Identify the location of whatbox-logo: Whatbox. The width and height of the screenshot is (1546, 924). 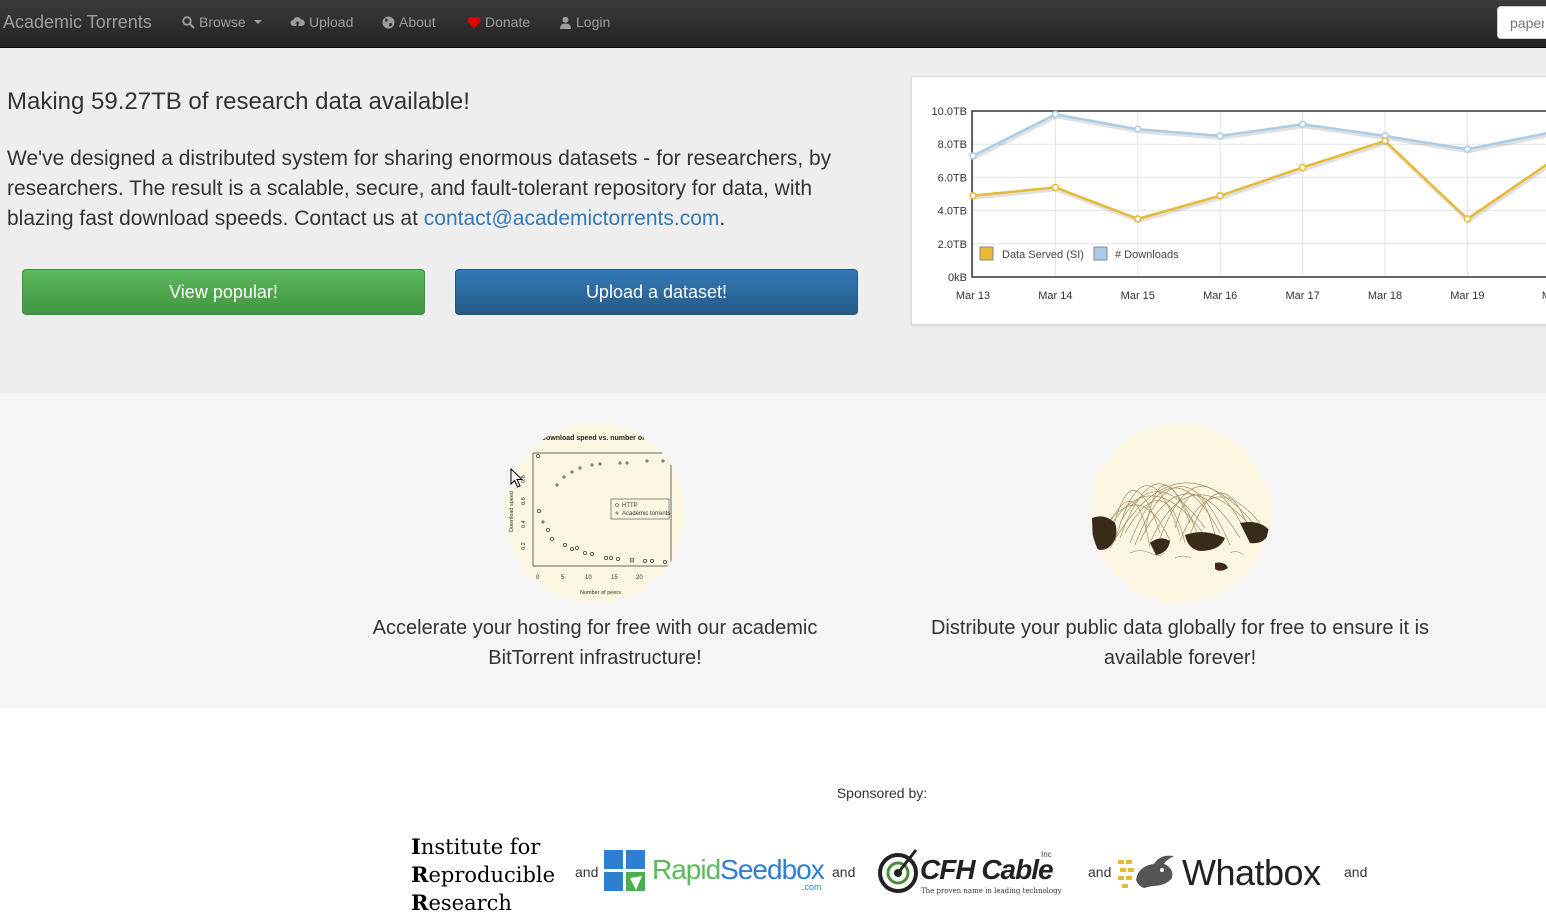
(1228, 873).